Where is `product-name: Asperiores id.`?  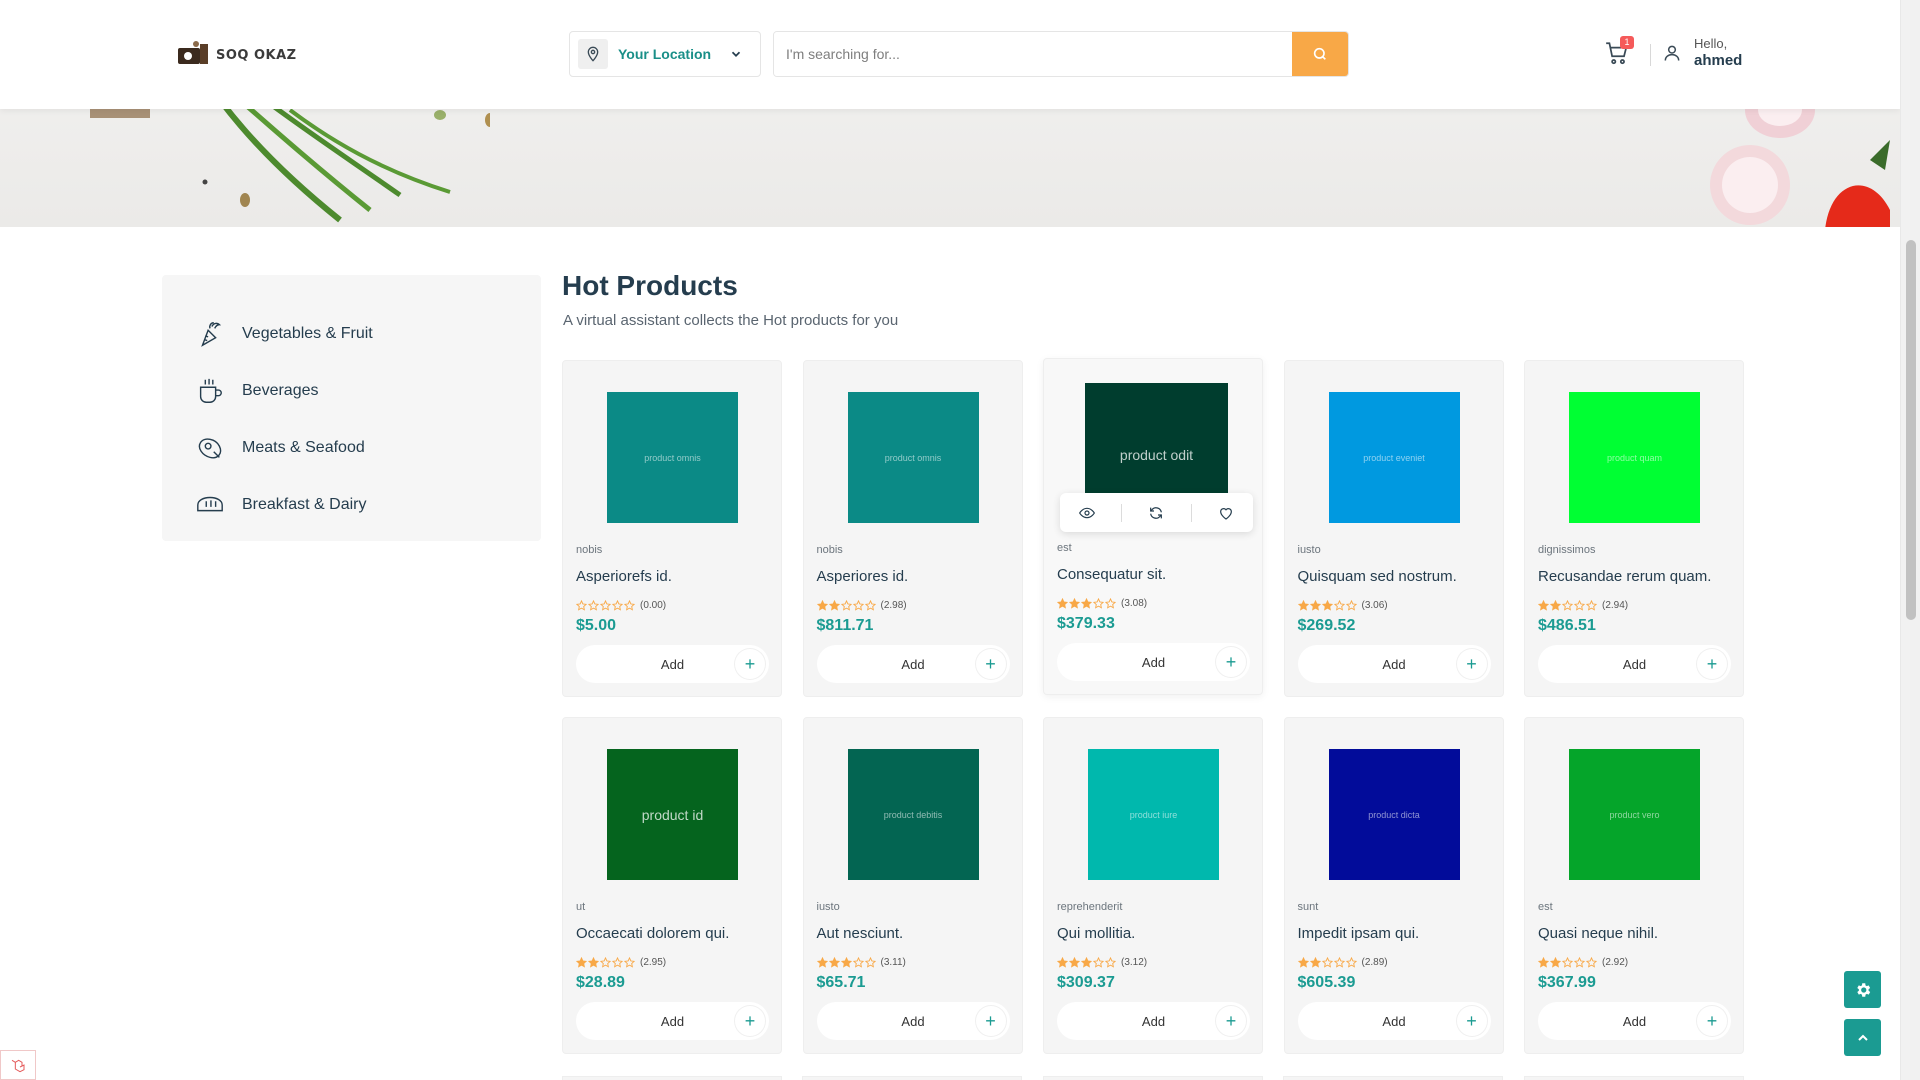
product-name: Asperiores id. is located at coordinates (863, 576).